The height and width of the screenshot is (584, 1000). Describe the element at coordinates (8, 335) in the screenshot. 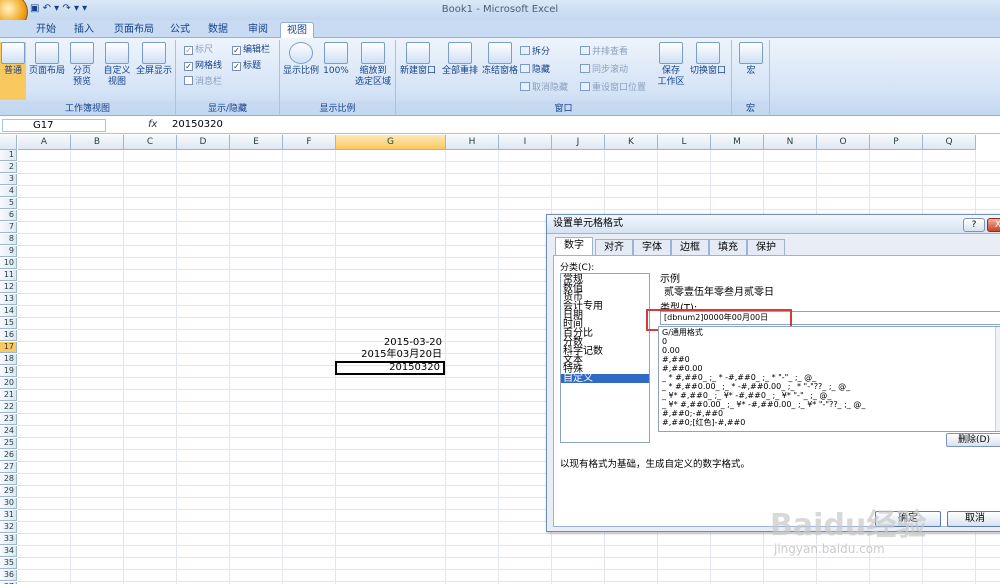

I see `row-header-16: 16` at that location.